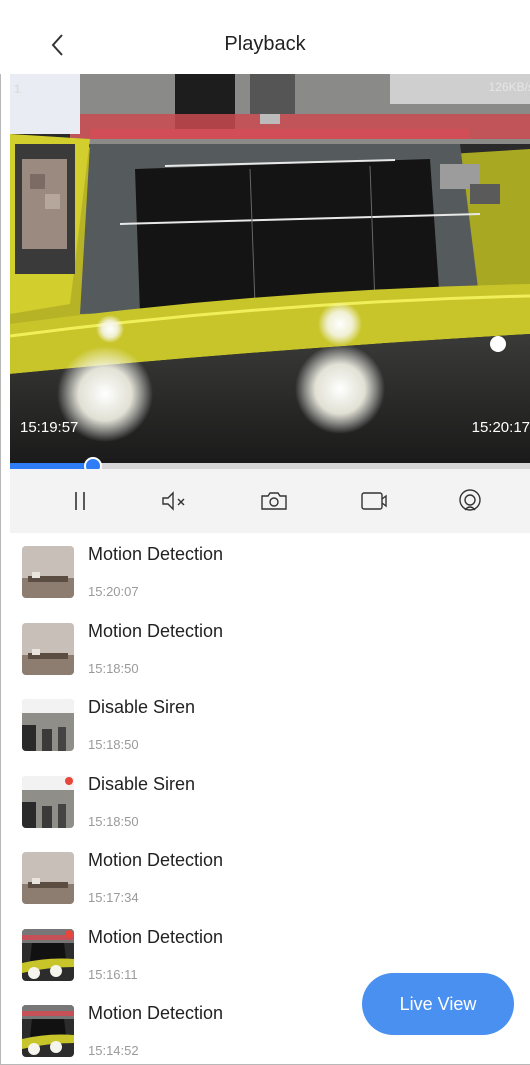  Describe the element at coordinates (113, 897) in the screenshot. I see `event-time: 15:17:34` at that location.